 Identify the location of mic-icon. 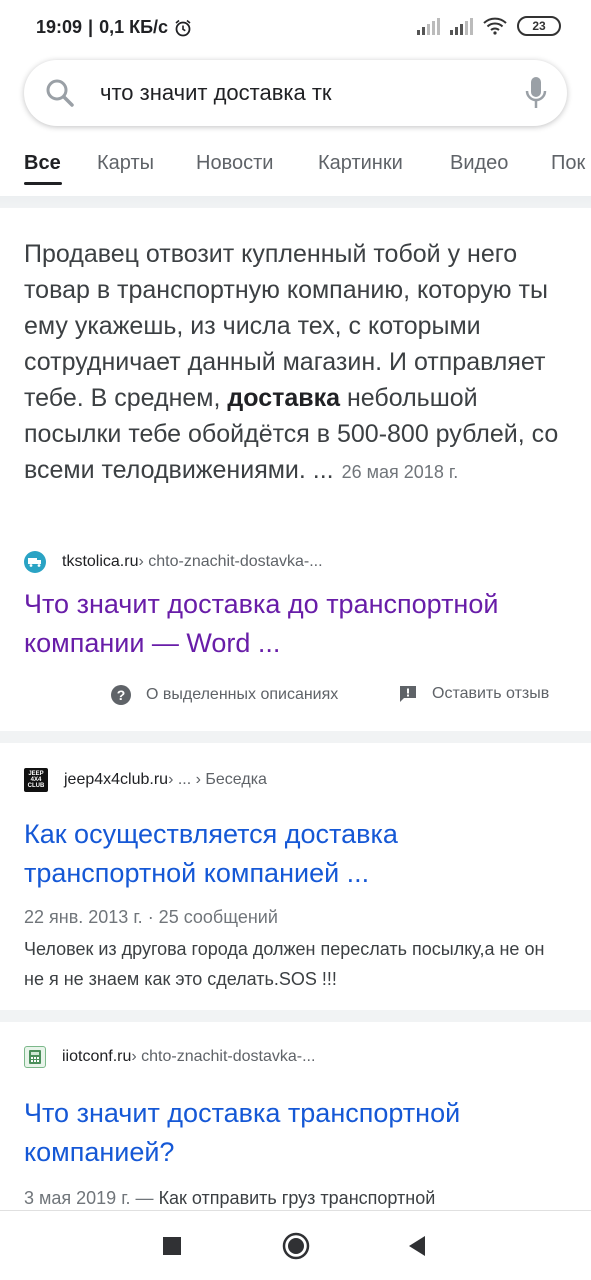
(536, 93).